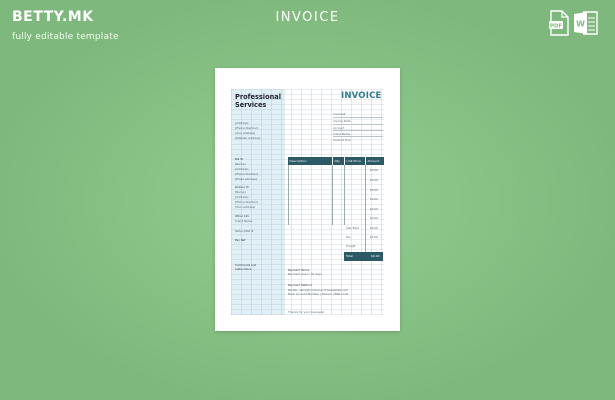  I want to click on other-field: Client Name, so click(244, 221).